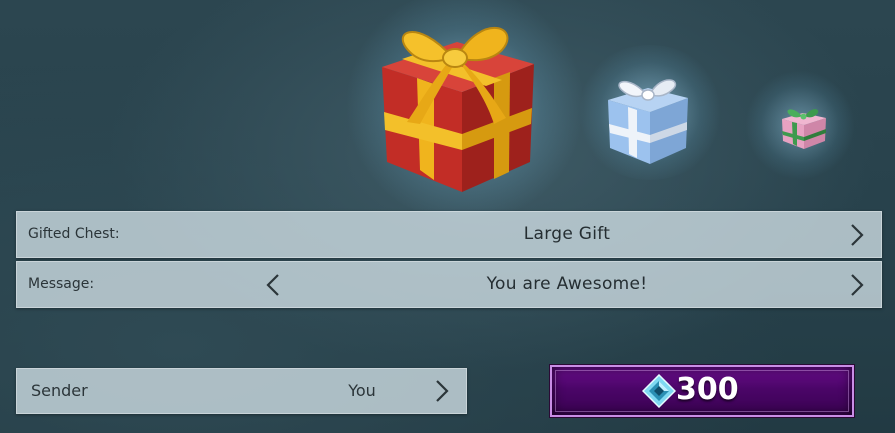 The width and height of the screenshot is (895, 433). Describe the element at coordinates (74, 234) in the screenshot. I see `gifted-chest-label: Gifted Chest:` at that location.